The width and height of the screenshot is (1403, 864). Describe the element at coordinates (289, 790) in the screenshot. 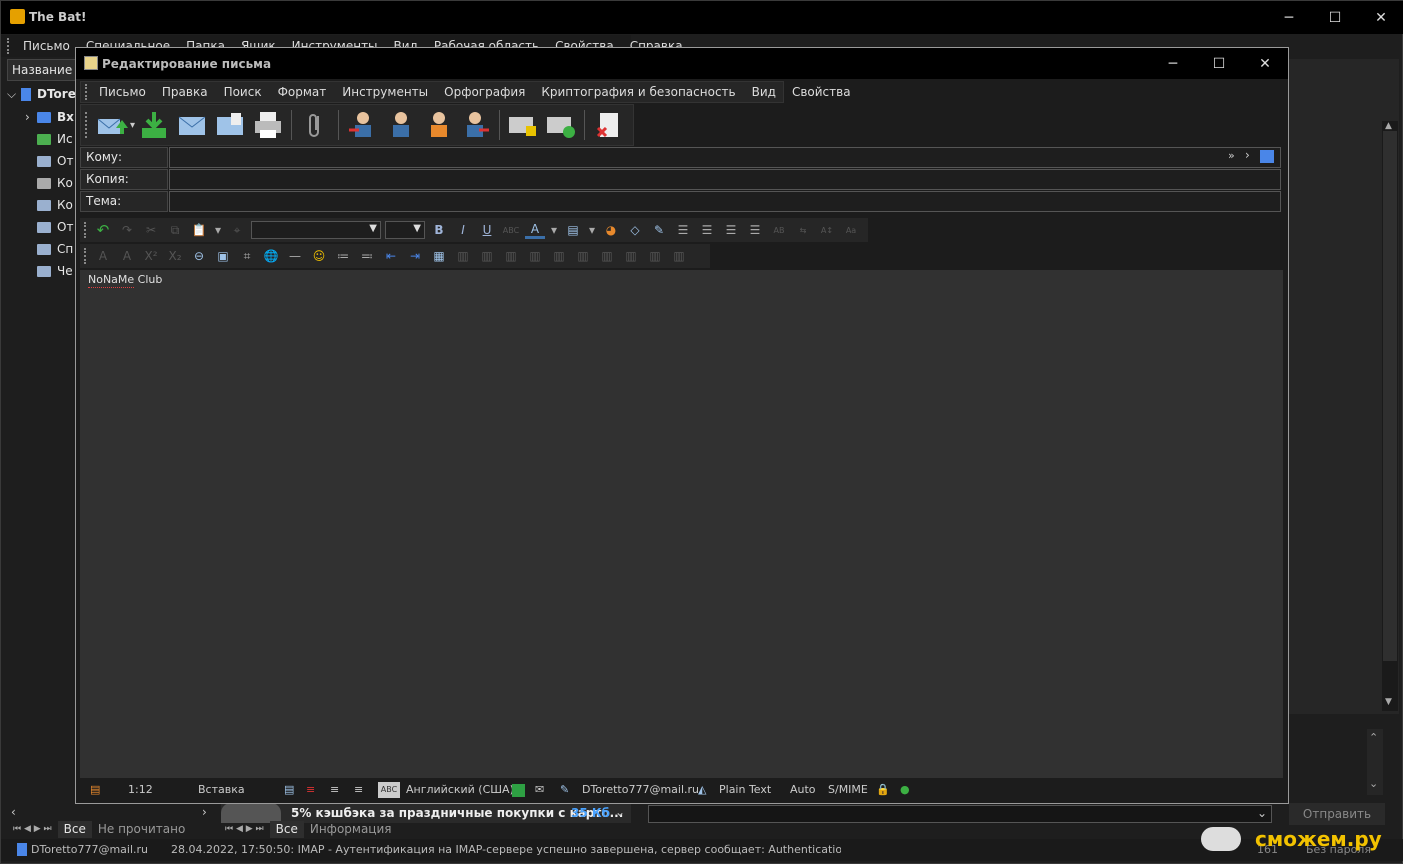

I see `plain-editor-icon: ▤` at that location.